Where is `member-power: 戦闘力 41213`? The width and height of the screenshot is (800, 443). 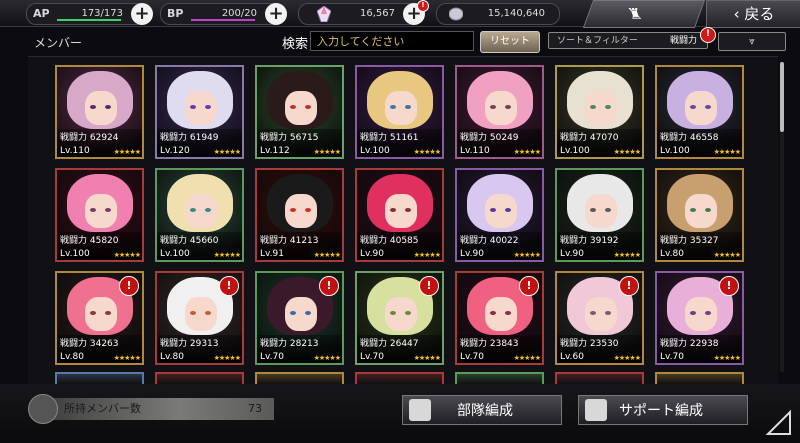 member-power: 戦闘力 41213 is located at coordinates (289, 241).